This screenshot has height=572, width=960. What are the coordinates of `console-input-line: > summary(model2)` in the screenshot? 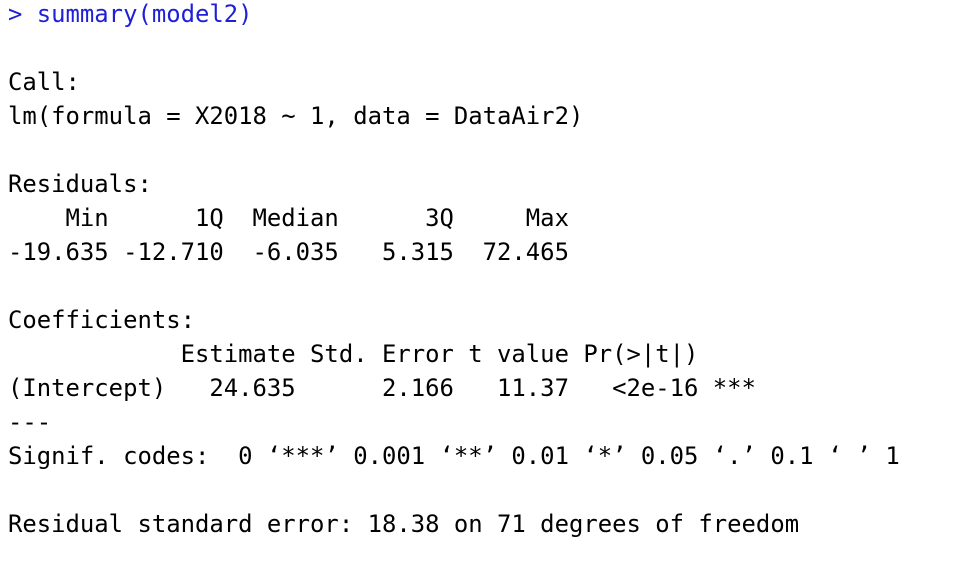 It's located at (130, 14).